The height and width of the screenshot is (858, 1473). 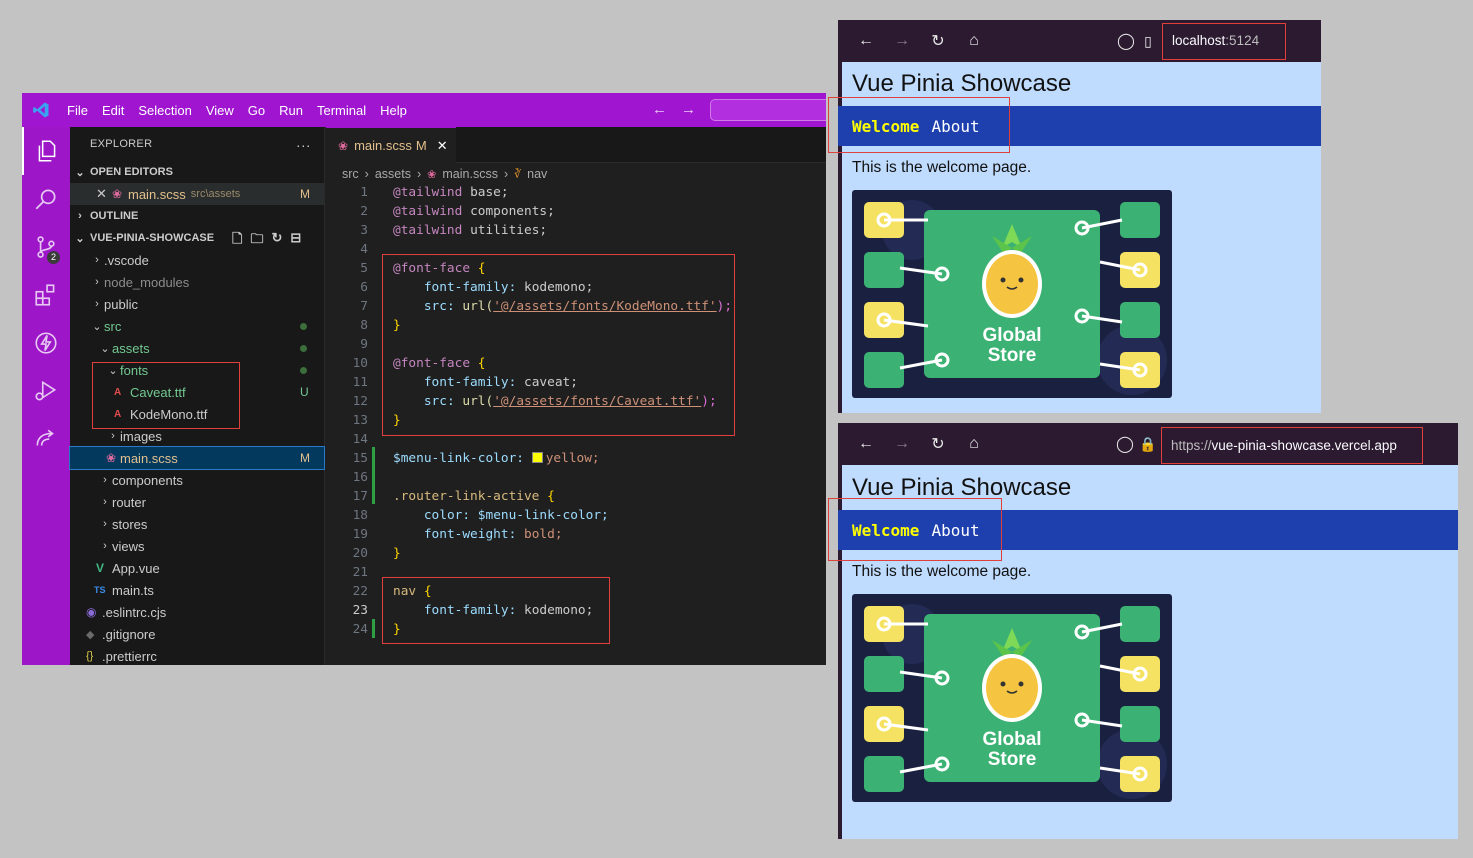 I want to click on line-number: 2, so click(x=364, y=211).